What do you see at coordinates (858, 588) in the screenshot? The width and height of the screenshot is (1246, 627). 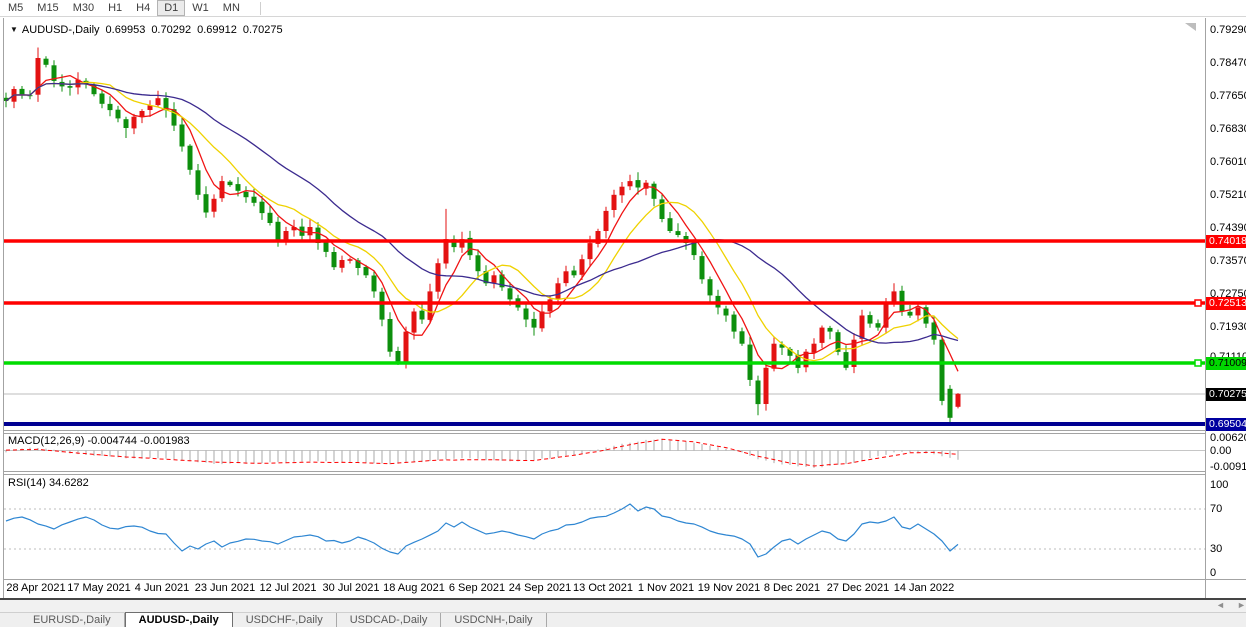 I see `date-axis-label: 27 Dec 2021` at bounding box center [858, 588].